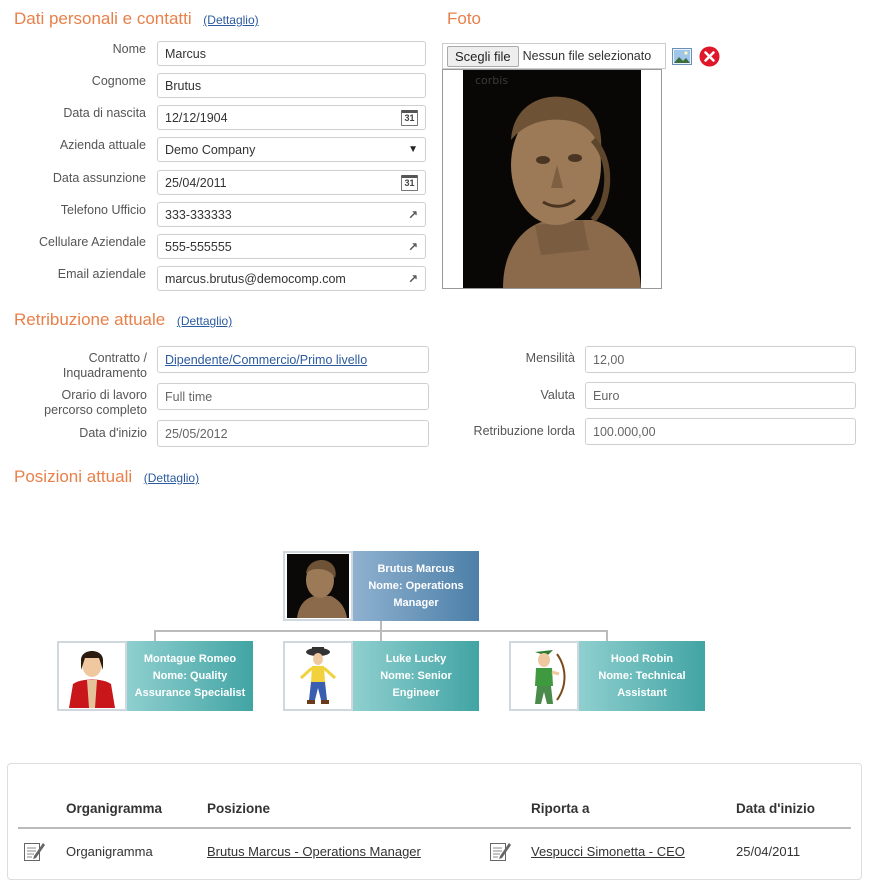 This screenshot has height=882, width=869. What do you see at coordinates (552, 179) in the screenshot?
I see `photo-preview: corbis` at bounding box center [552, 179].